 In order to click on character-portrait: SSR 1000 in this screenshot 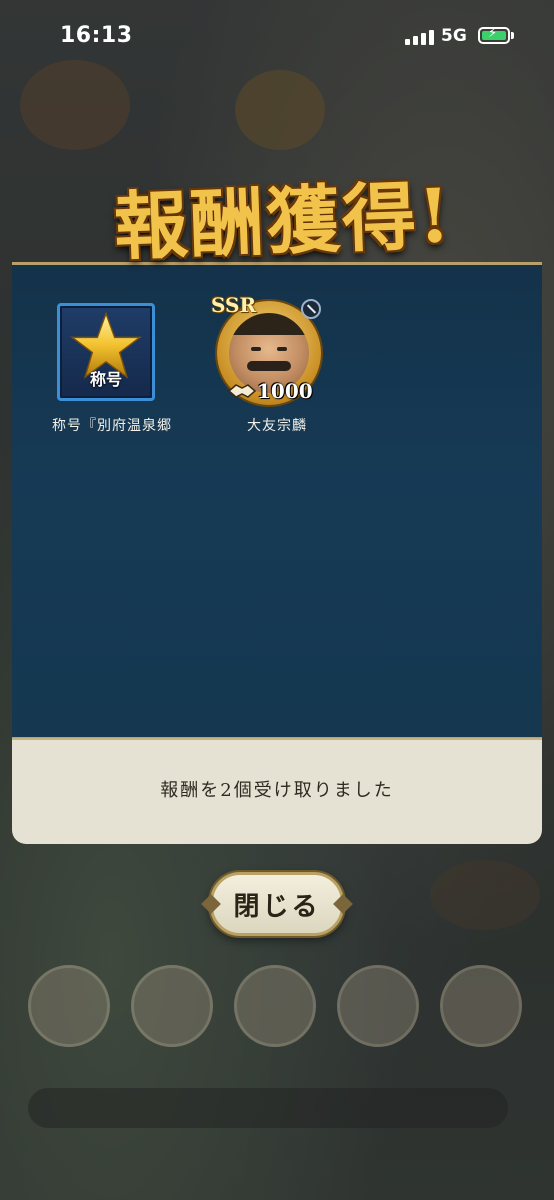, I will do `click(266, 349)`.